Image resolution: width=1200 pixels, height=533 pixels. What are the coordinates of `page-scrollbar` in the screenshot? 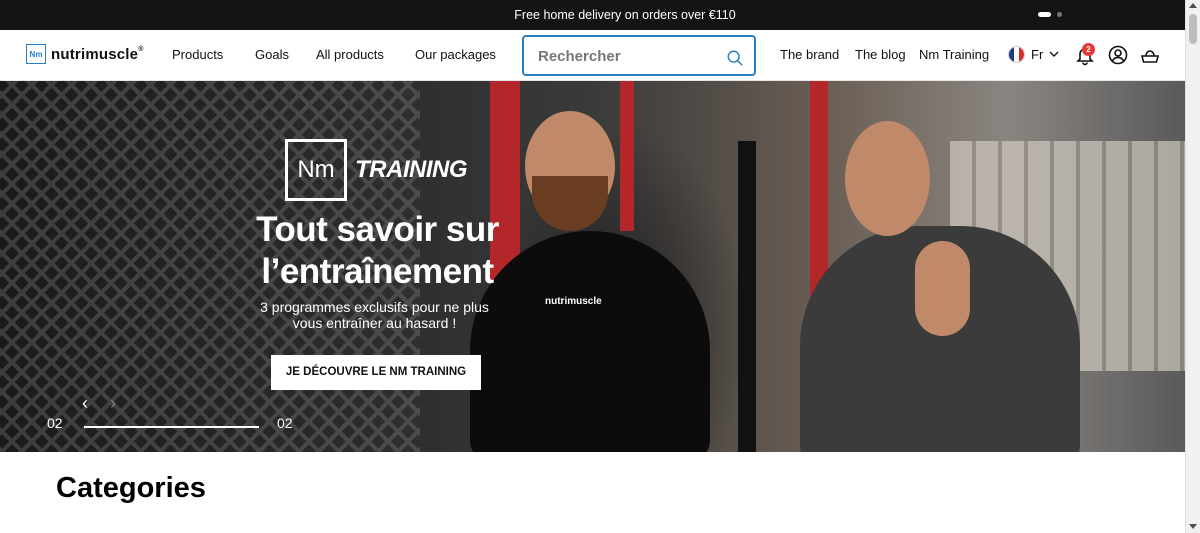 It's located at (1192, 266).